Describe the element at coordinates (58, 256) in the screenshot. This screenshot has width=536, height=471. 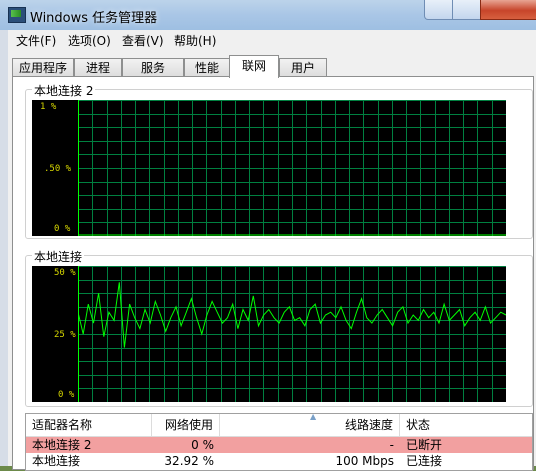
I see `graph-label: 本地连接` at that location.